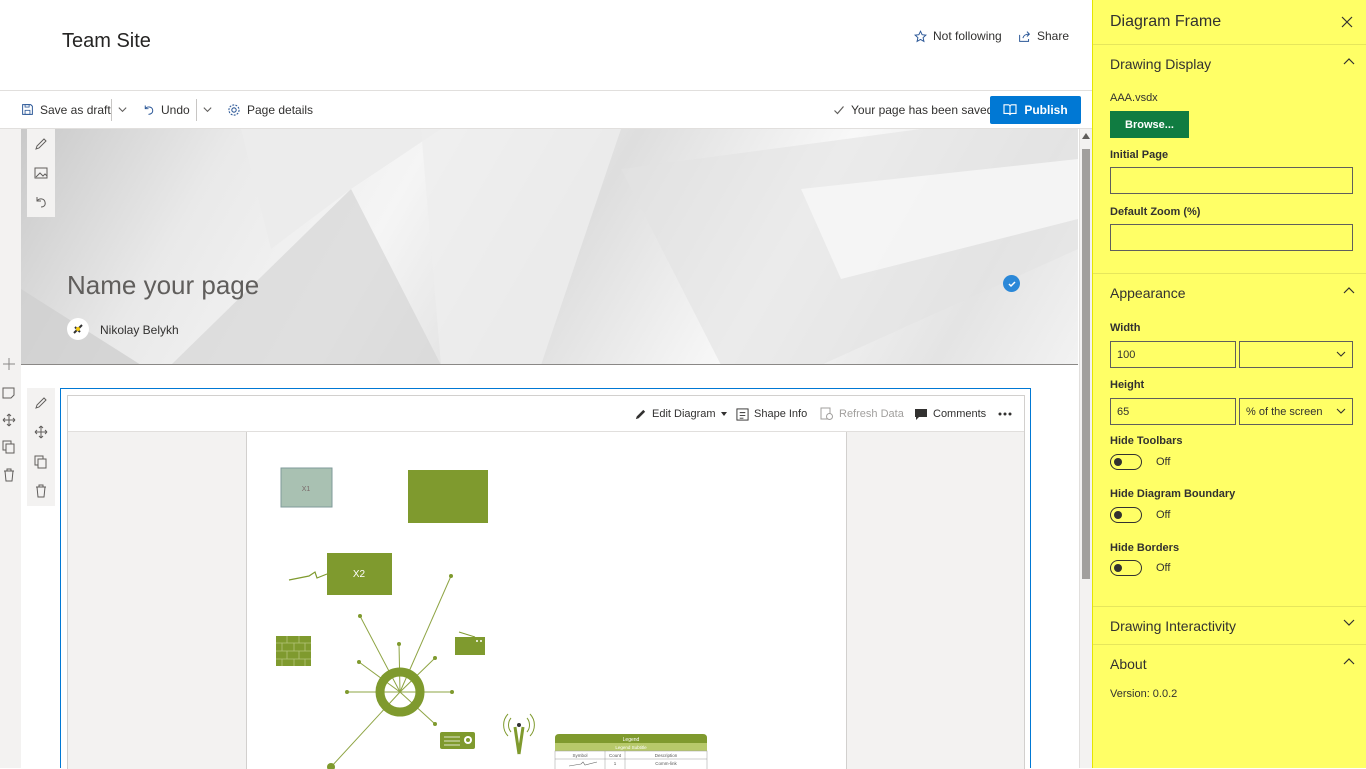 The width and height of the screenshot is (1366, 769). I want to click on legend-col-count: Count, so click(615, 755).